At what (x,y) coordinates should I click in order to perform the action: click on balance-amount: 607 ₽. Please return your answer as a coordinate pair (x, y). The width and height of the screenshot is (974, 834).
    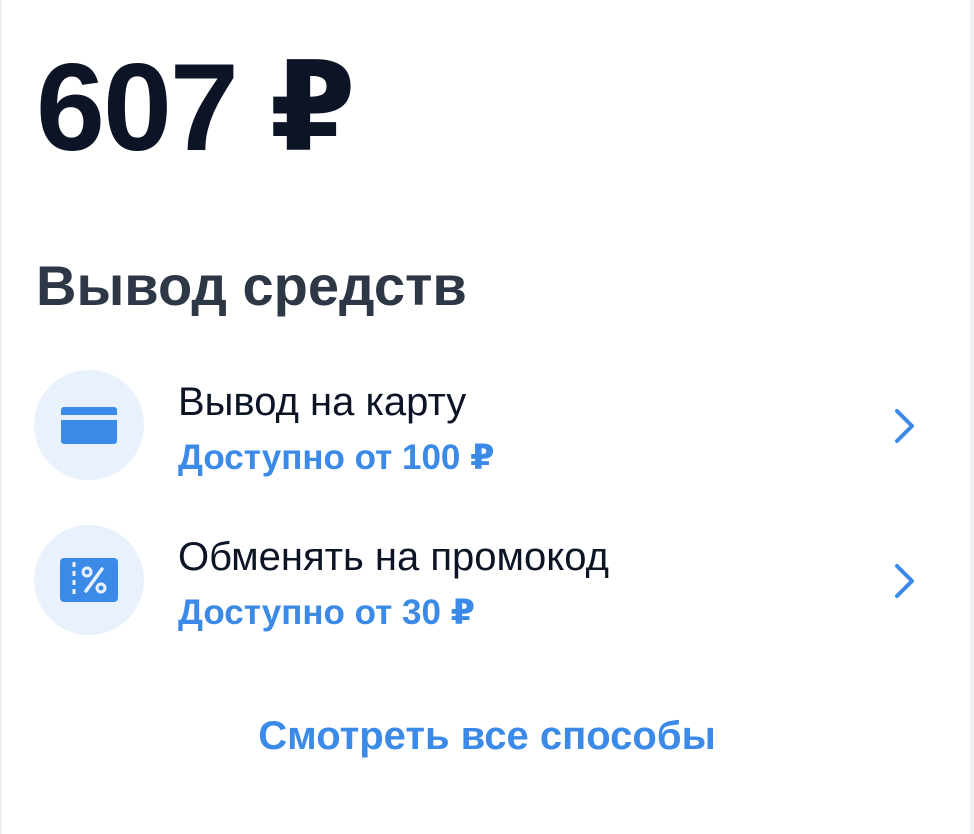
    Looking at the image, I should click on (196, 108).